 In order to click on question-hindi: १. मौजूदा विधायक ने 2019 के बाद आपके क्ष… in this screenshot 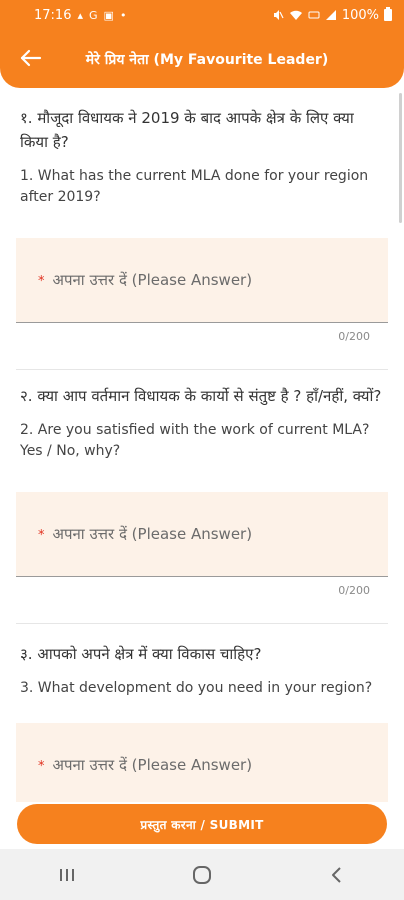, I will do `click(187, 130)`.